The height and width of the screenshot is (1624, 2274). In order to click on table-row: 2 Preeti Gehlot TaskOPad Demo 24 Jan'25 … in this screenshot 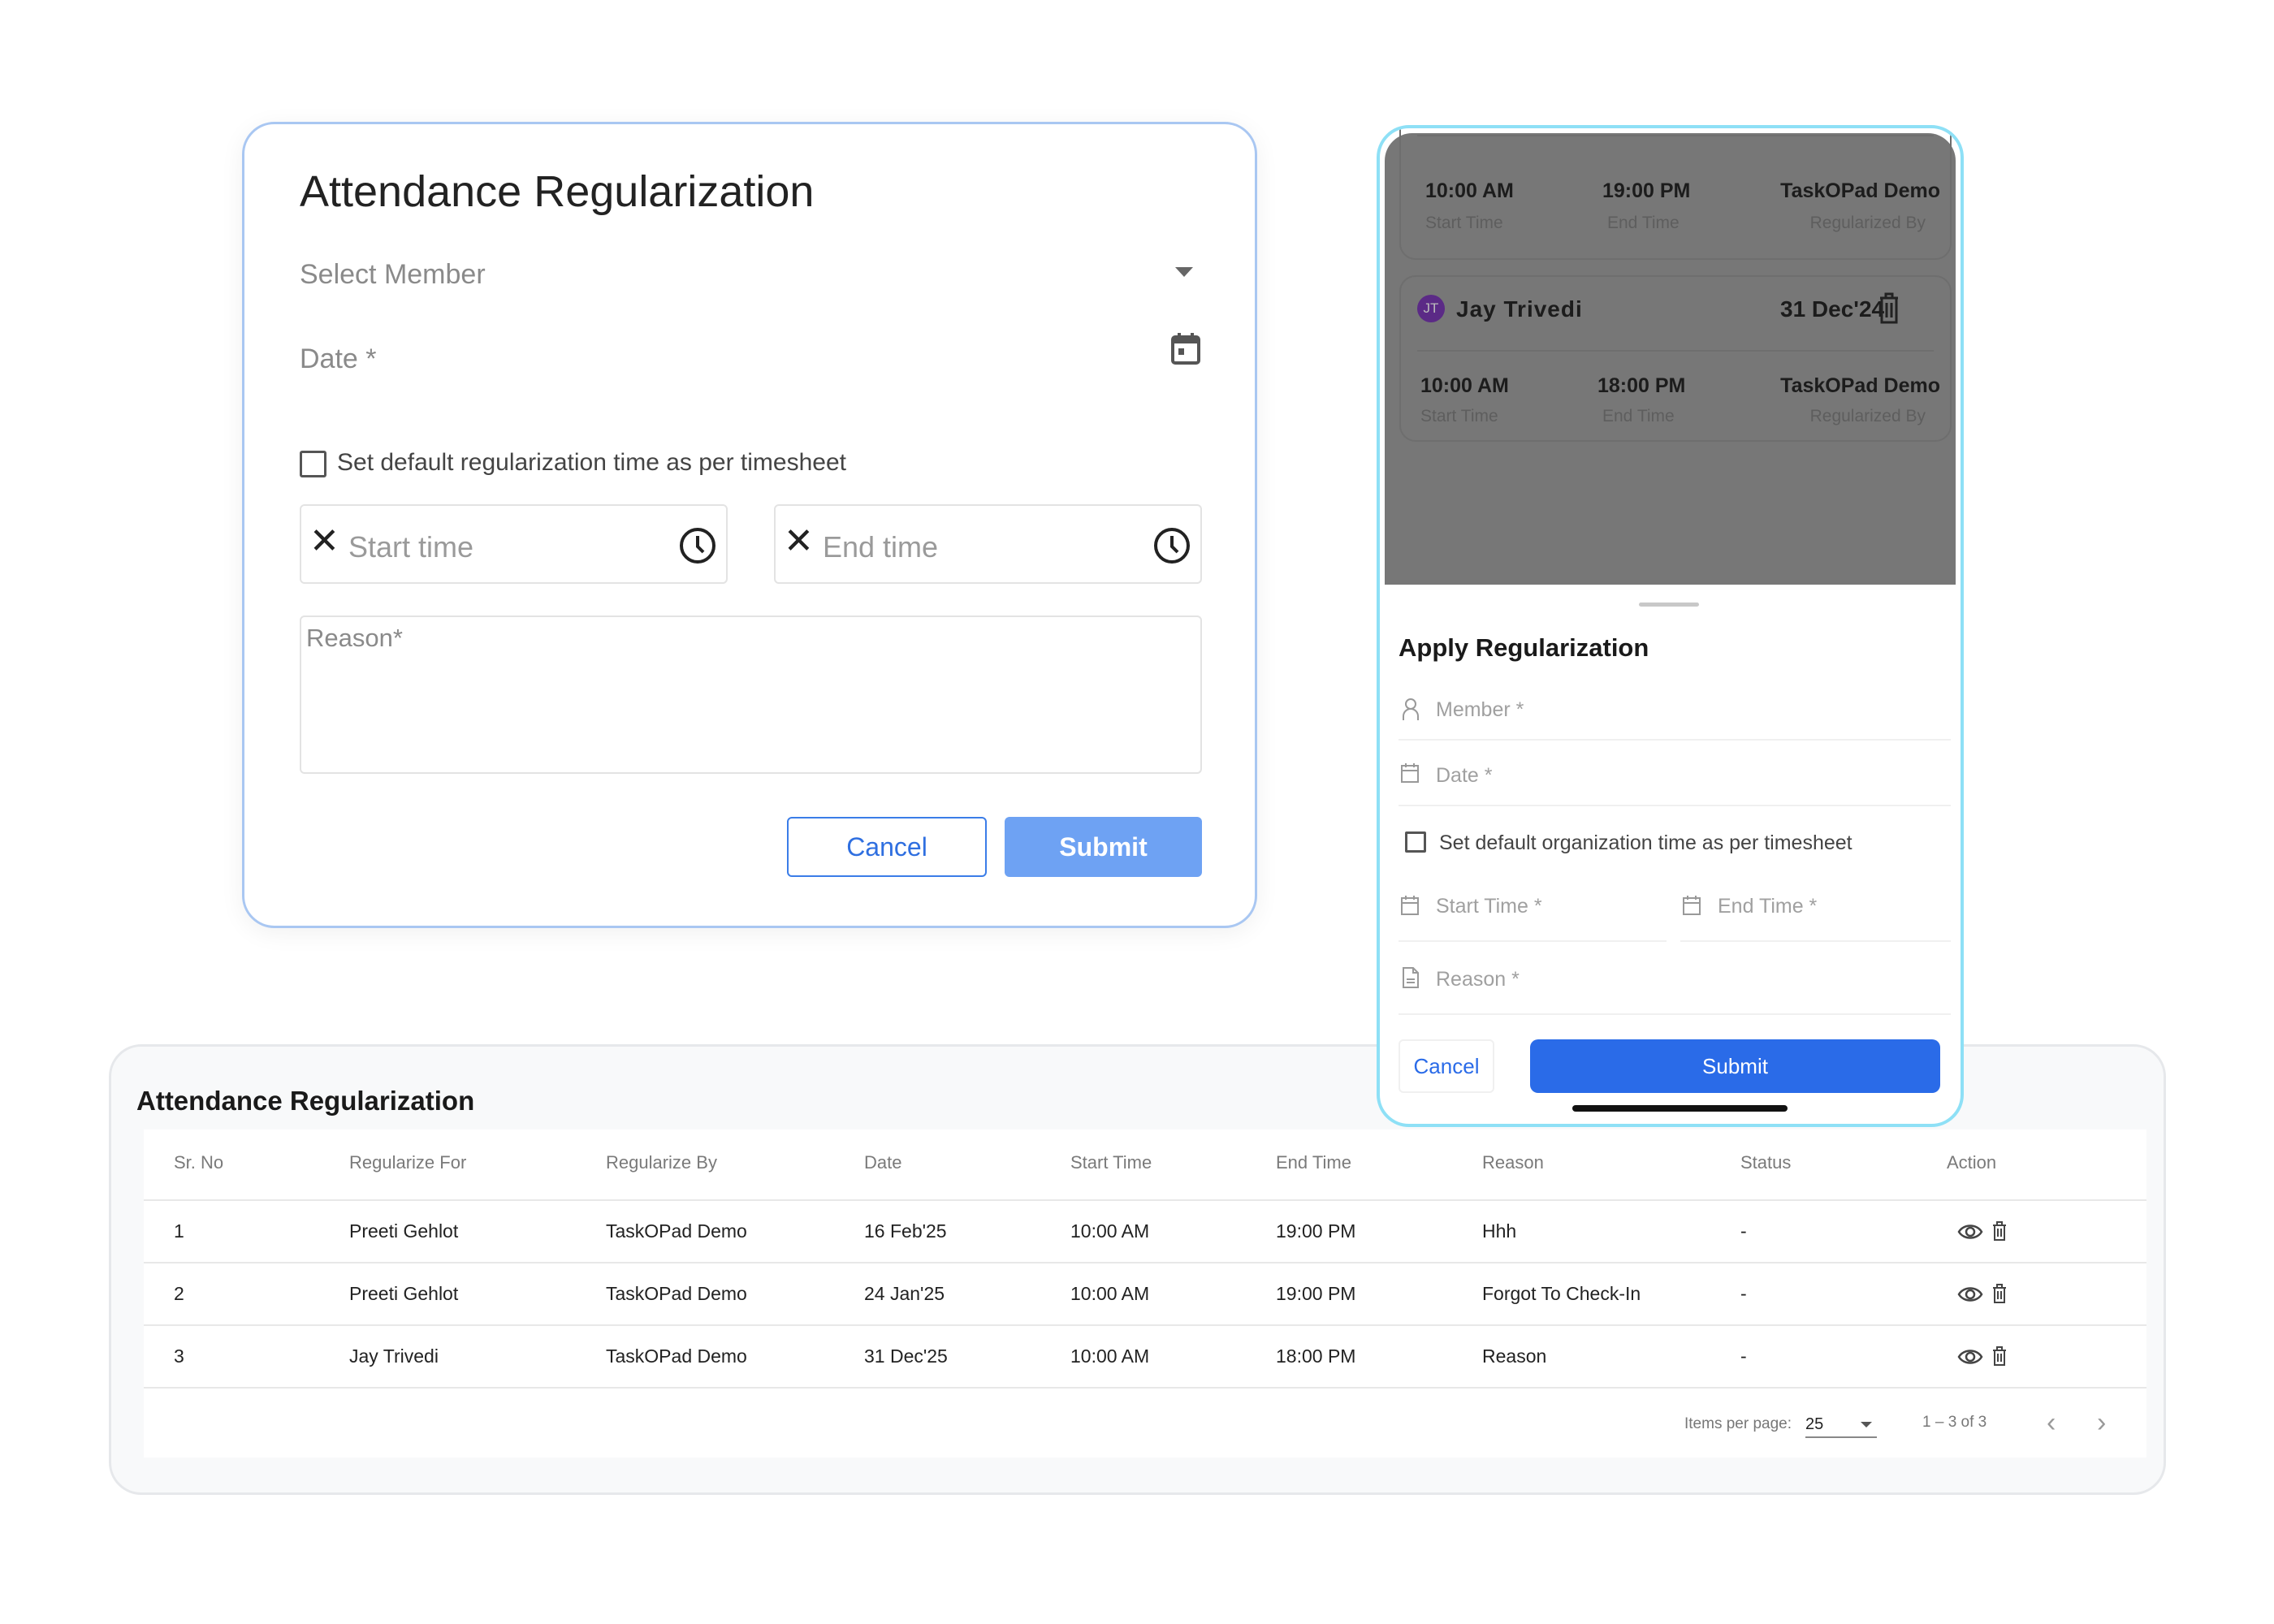, I will do `click(1145, 1293)`.